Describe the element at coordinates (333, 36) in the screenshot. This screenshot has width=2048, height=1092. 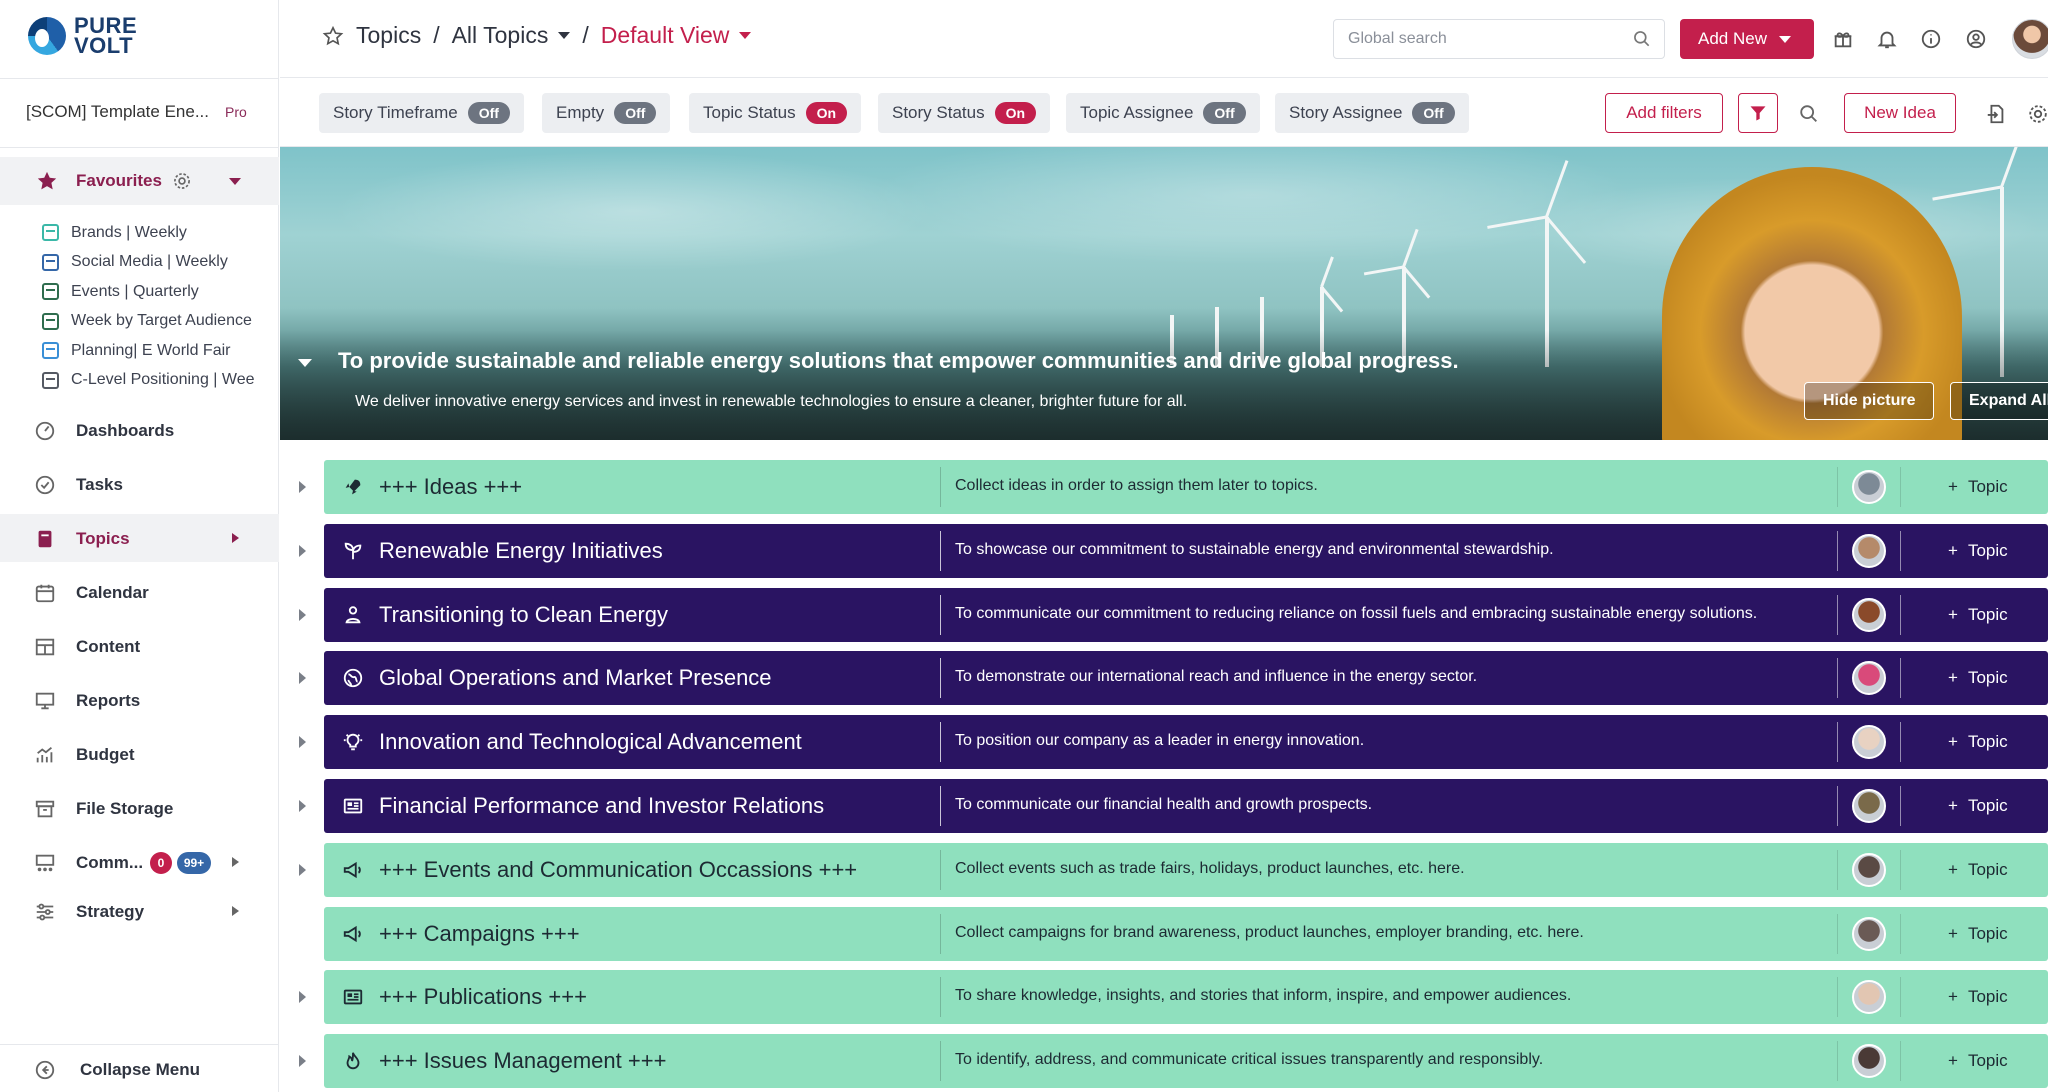
I see `star-outline-icon` at that location.